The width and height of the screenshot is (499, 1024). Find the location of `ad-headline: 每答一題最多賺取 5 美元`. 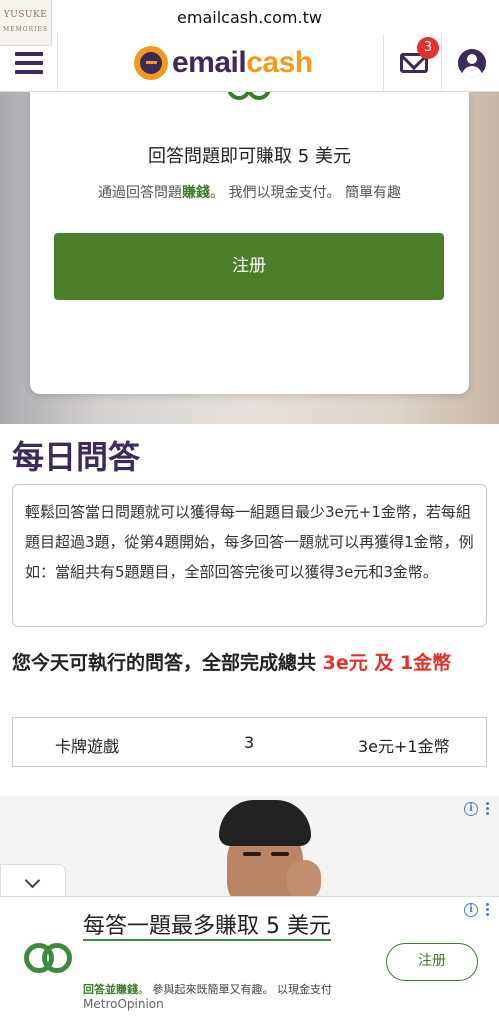

ad-headline: 每答一題最多賺取 5 美元 is located at coordinates (223, 927).